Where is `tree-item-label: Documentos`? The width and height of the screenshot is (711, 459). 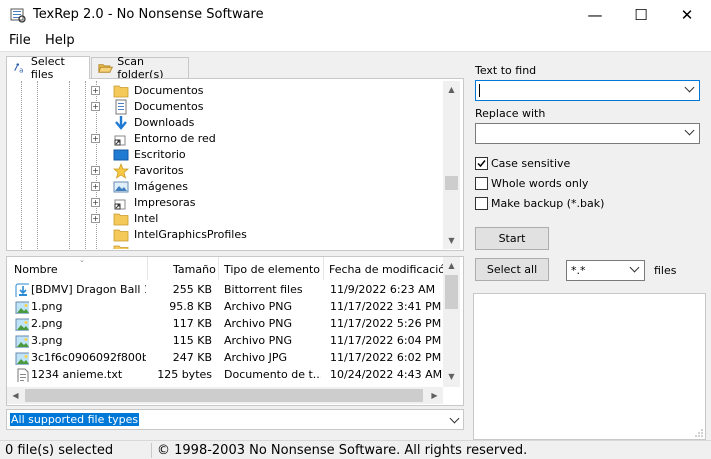 tree-item-label: Documentos is located at coordinates (169, 106).